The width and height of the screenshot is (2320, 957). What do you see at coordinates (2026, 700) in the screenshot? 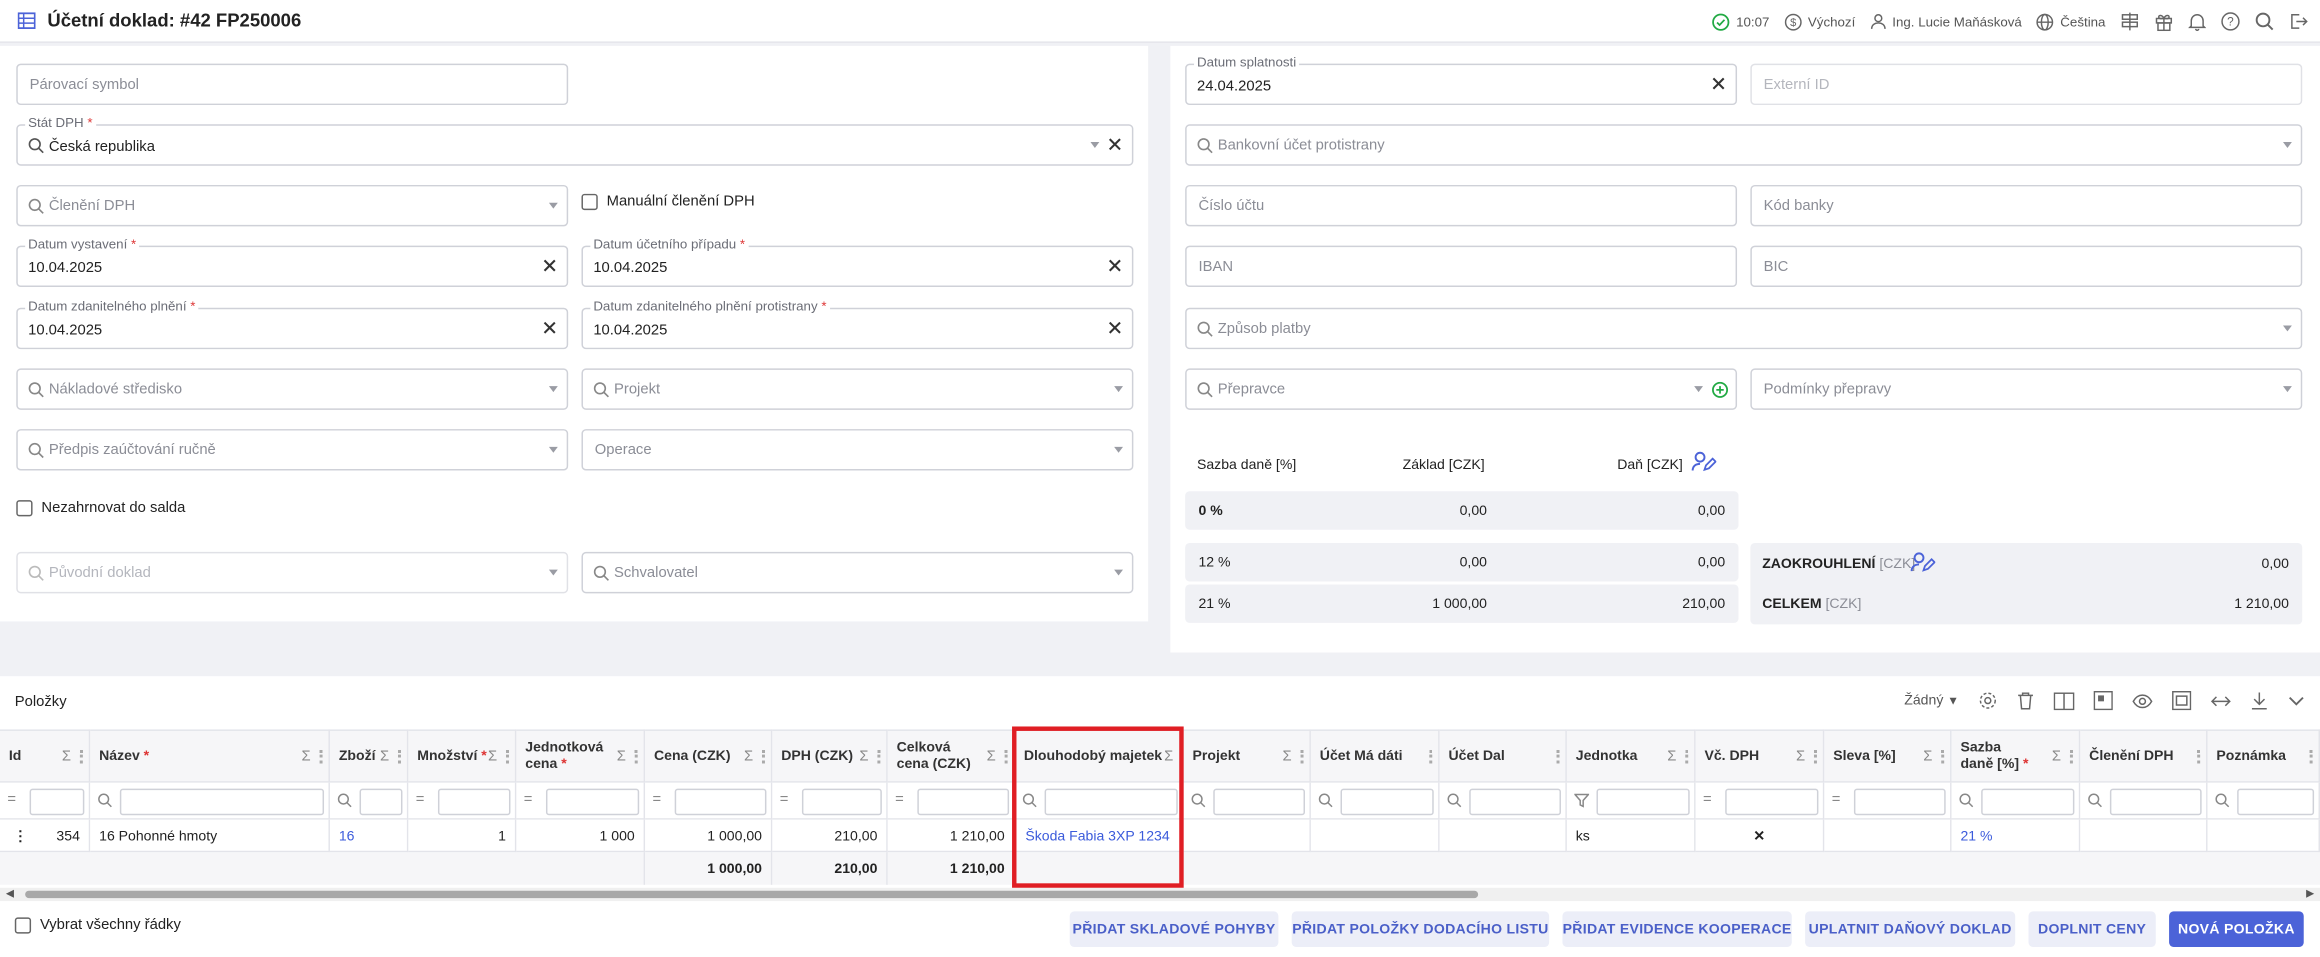
I see `trash-icon` at bounding box center [2026, 700].